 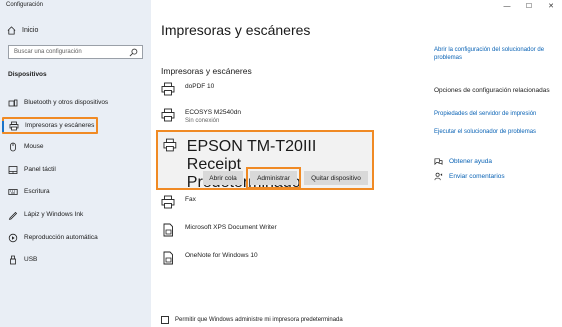 I want to click on printer-status: Sin conexión, so click(x=202, y=121).